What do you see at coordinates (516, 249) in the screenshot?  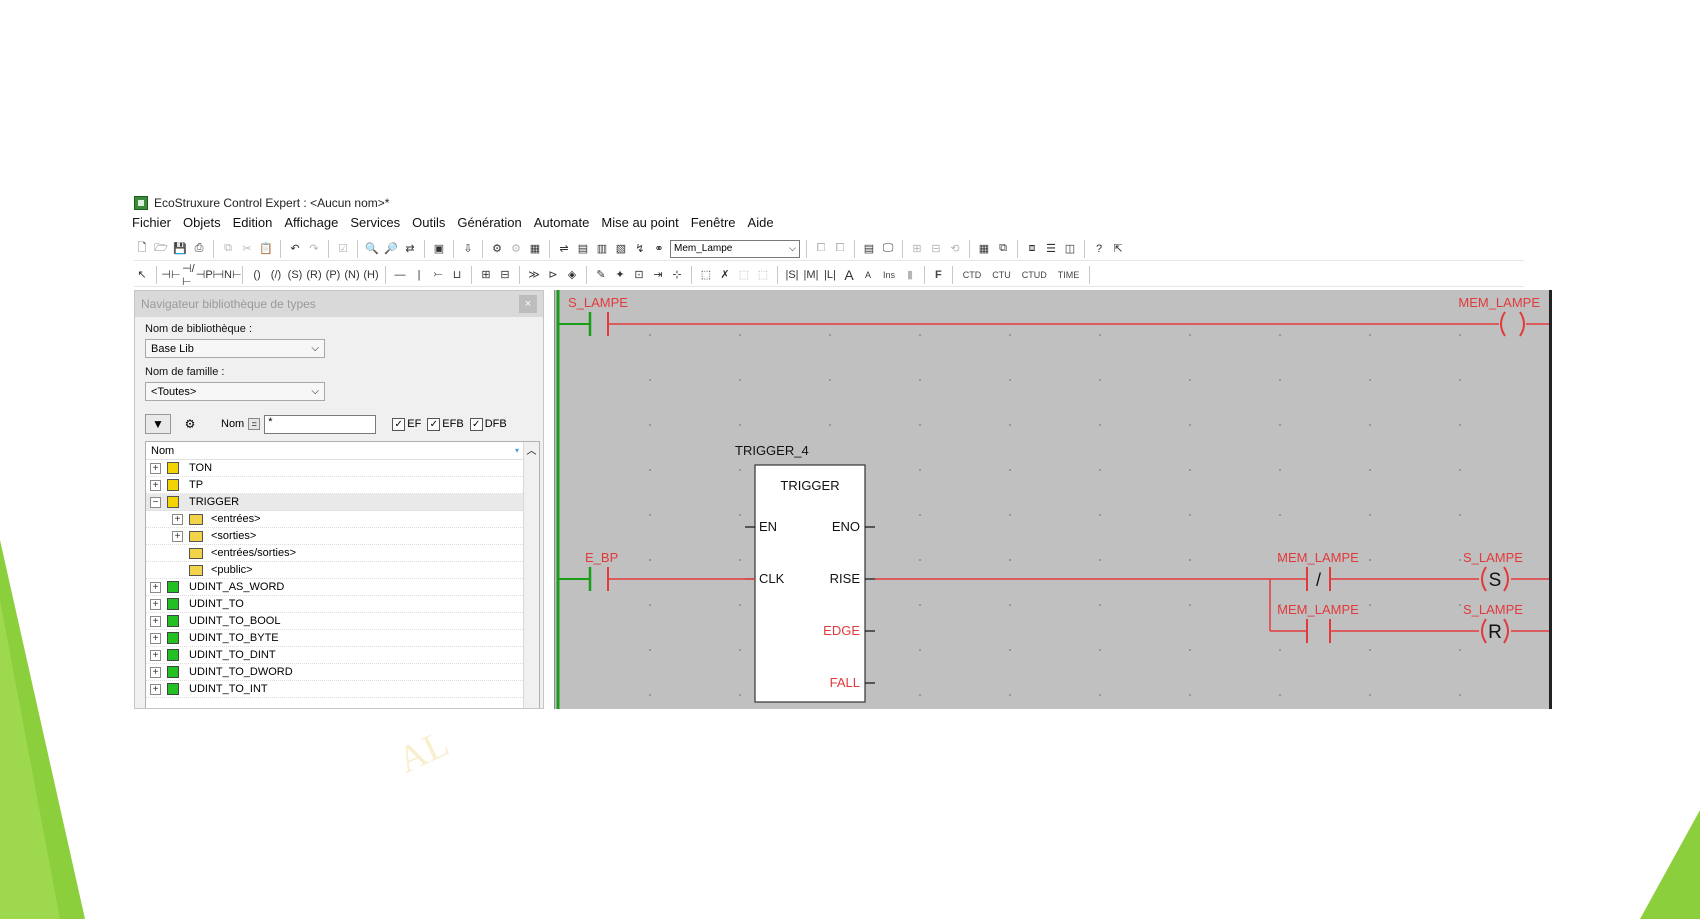 I see `rebuild-icon: ⚙` at bounding box center [516, 249].